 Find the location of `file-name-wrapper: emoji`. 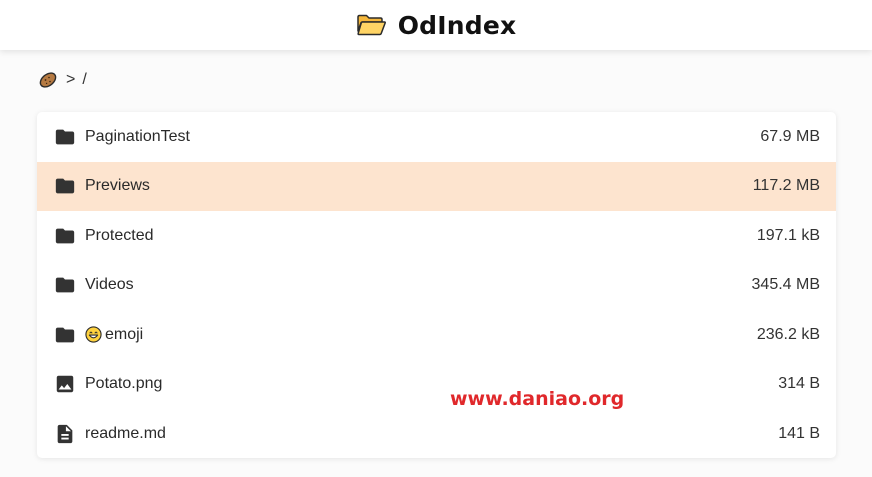

file-name-wrapper: emoji is located at coordinates (114, 335).